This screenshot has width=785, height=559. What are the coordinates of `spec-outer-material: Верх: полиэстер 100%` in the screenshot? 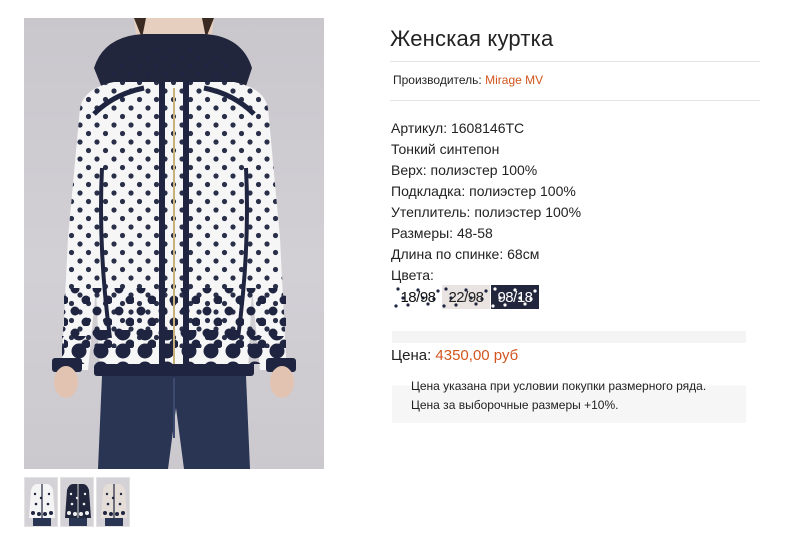 It's located at (464, 170).